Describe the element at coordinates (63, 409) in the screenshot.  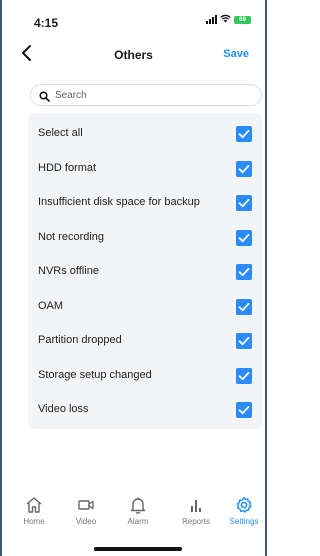
I see `list-item-label: Video loss` at that location.